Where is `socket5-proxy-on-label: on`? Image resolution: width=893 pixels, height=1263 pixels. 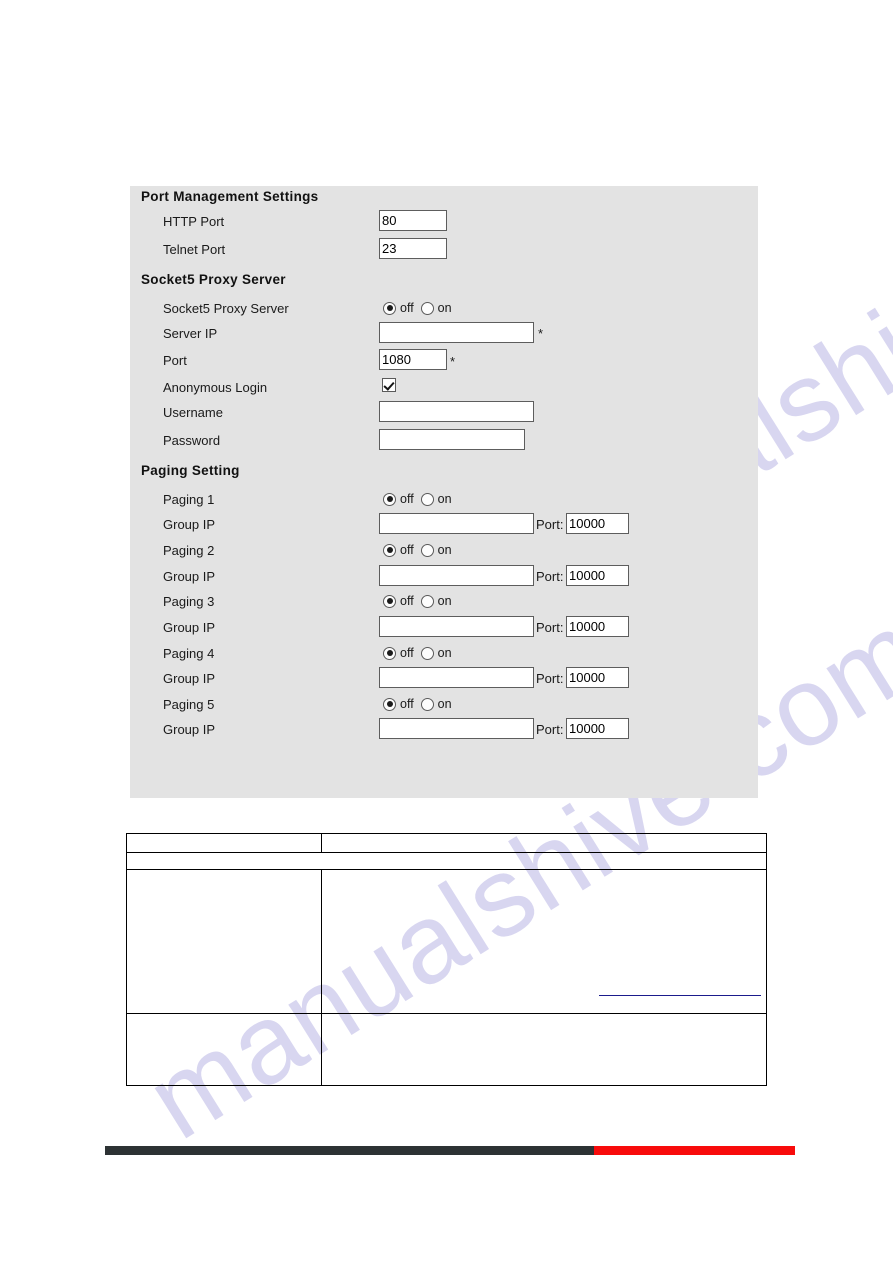 socket5-proxy-on-label: on is located at coordinates (444, 307).